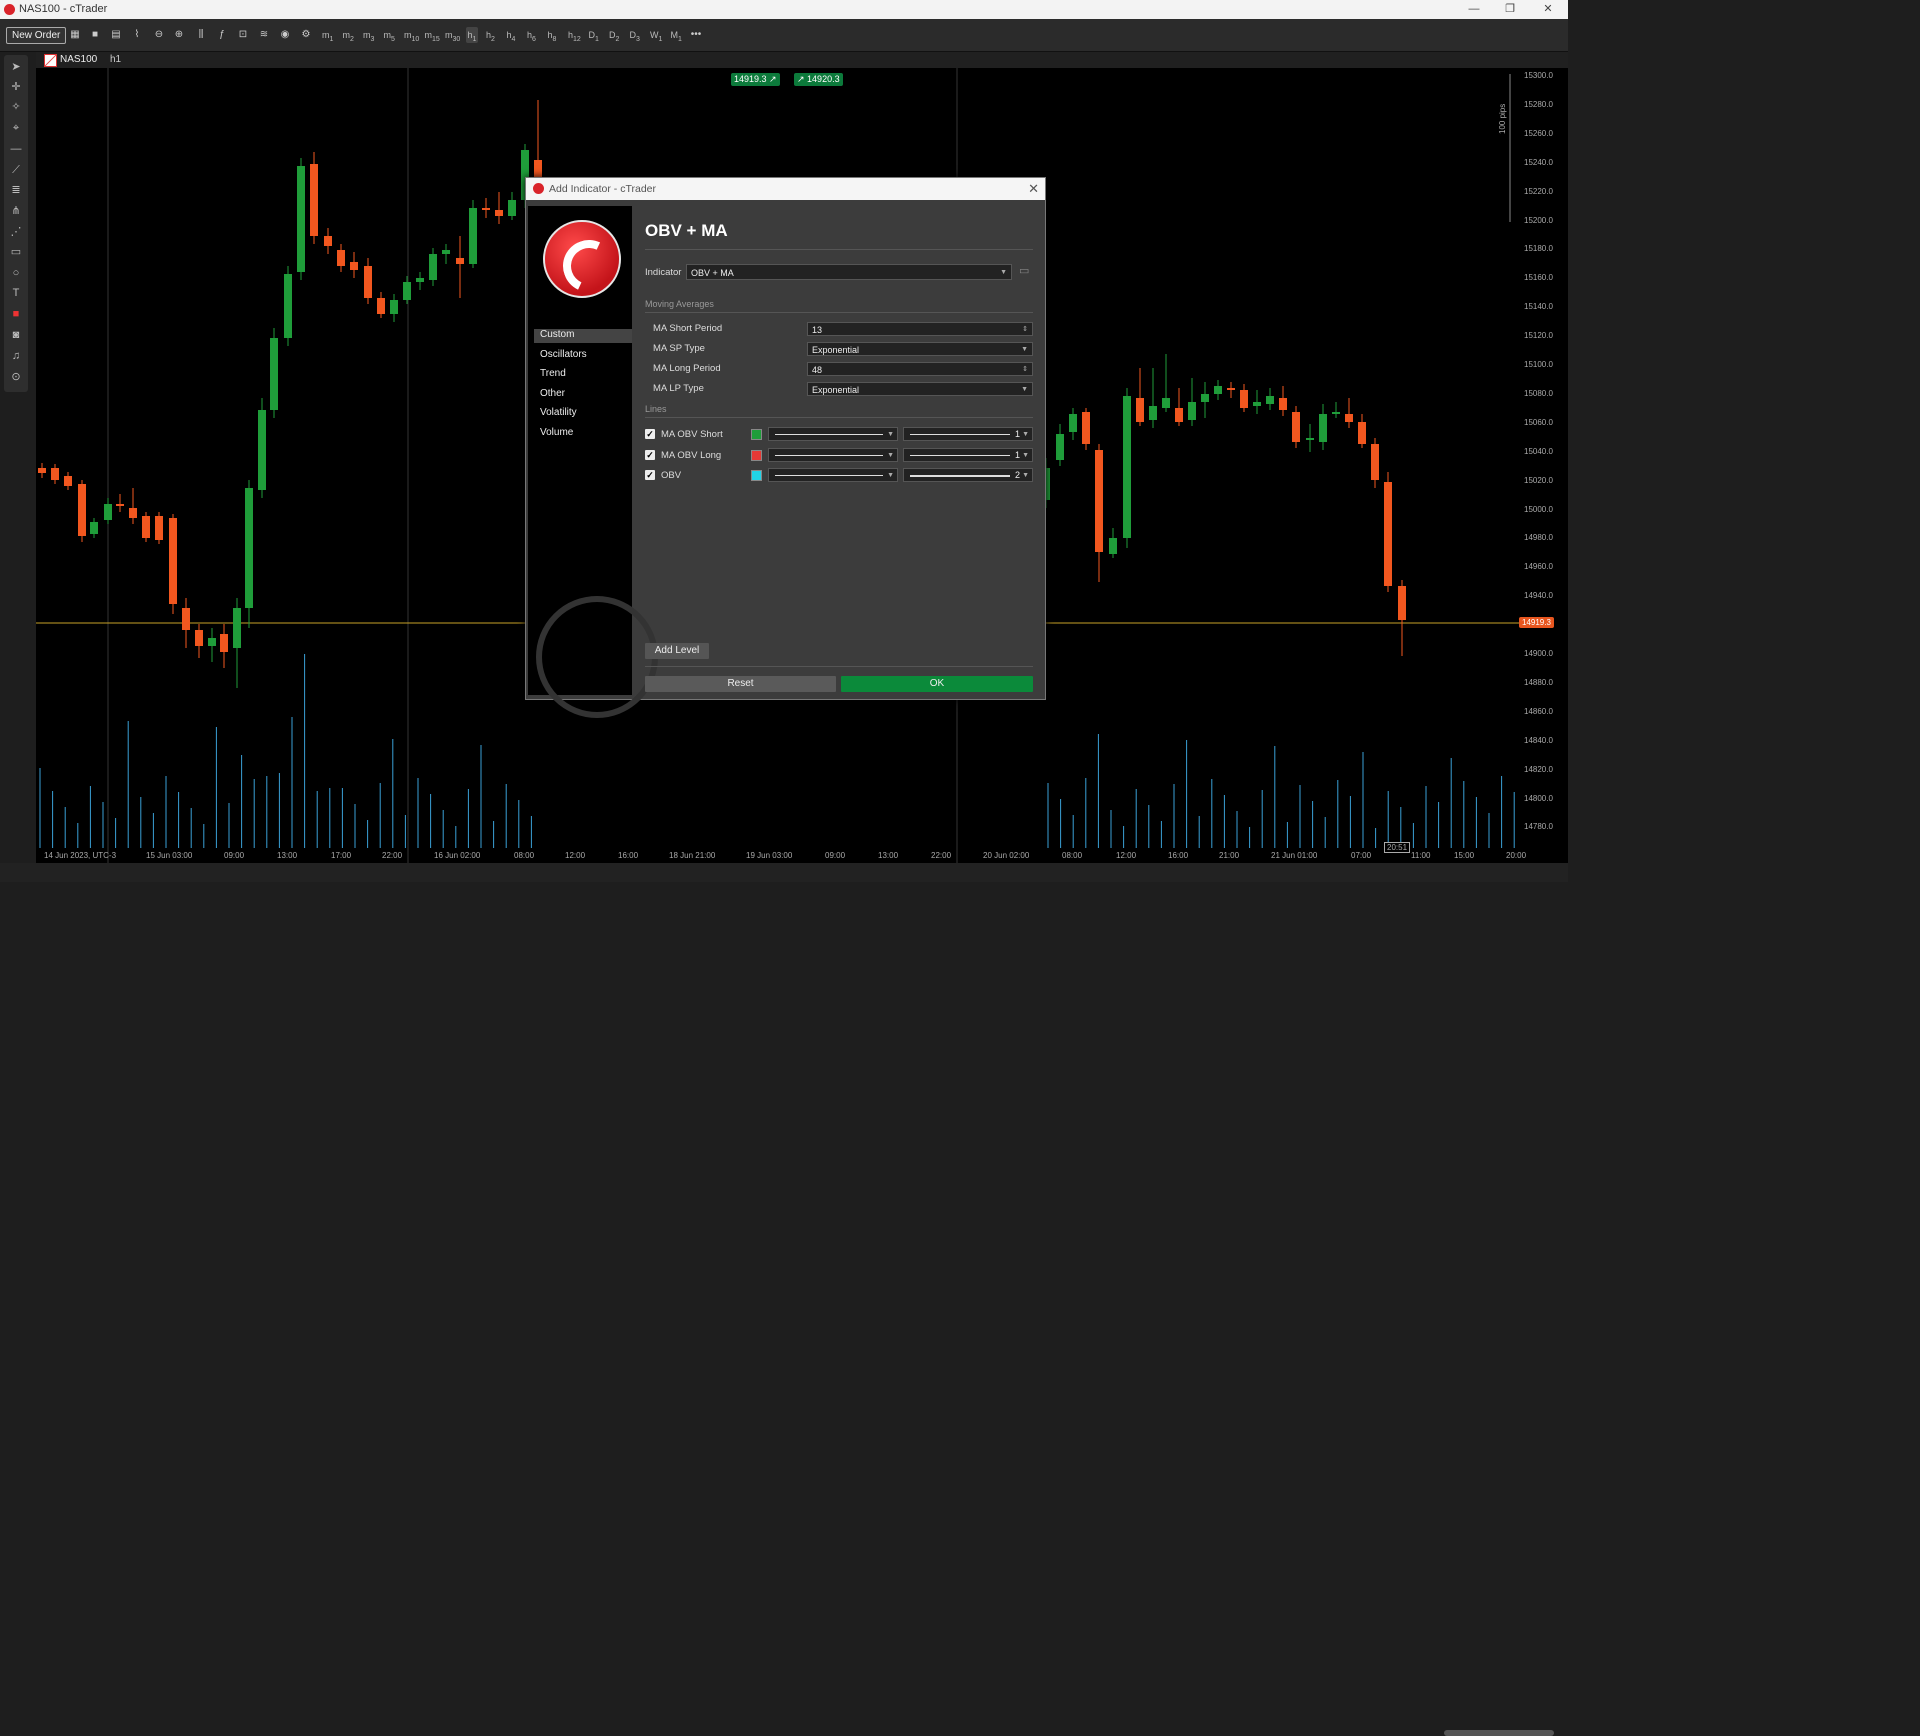 The height and width of the screenshot is (1736, 1920). I want to click on crosshair-icon: ✛, so click(16, 87).